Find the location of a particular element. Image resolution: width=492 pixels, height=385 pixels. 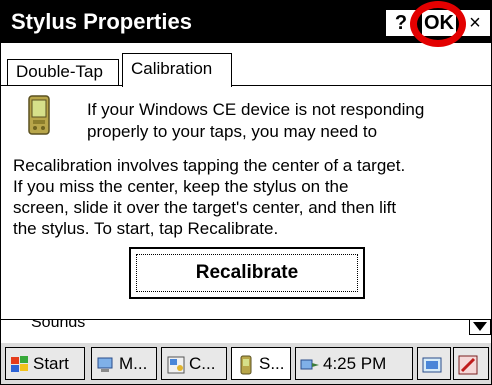

stylus-tray-button is located at coordinates (471, 363).